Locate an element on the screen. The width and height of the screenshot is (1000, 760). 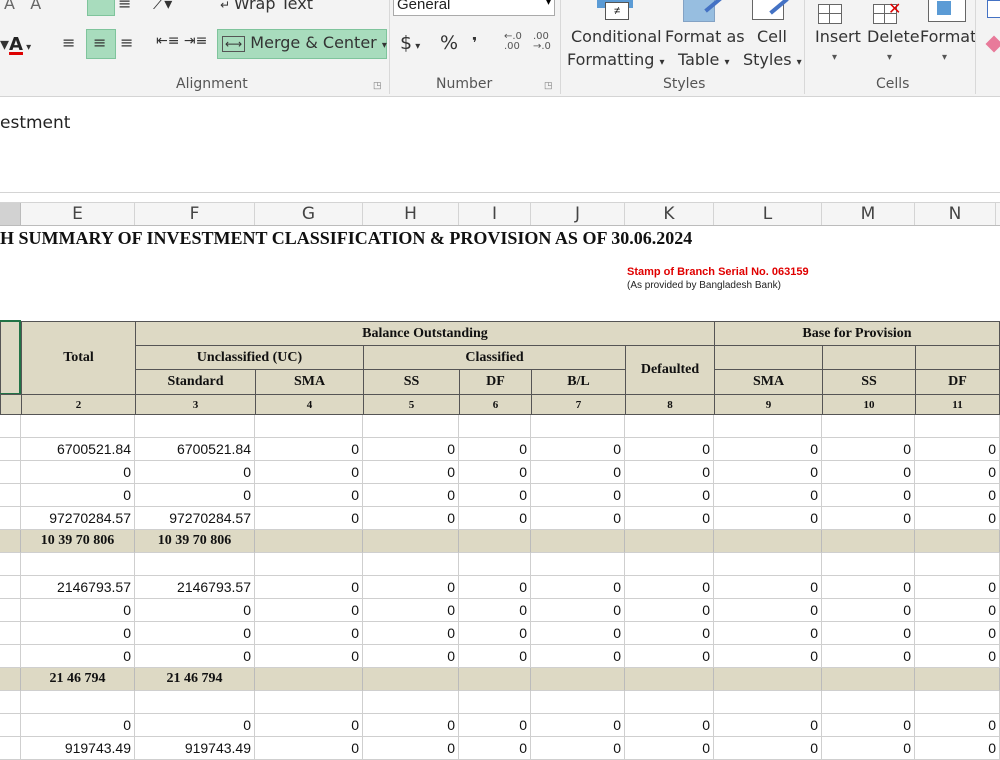
colnum-cell: 6 is located at coordinates (495, 404).